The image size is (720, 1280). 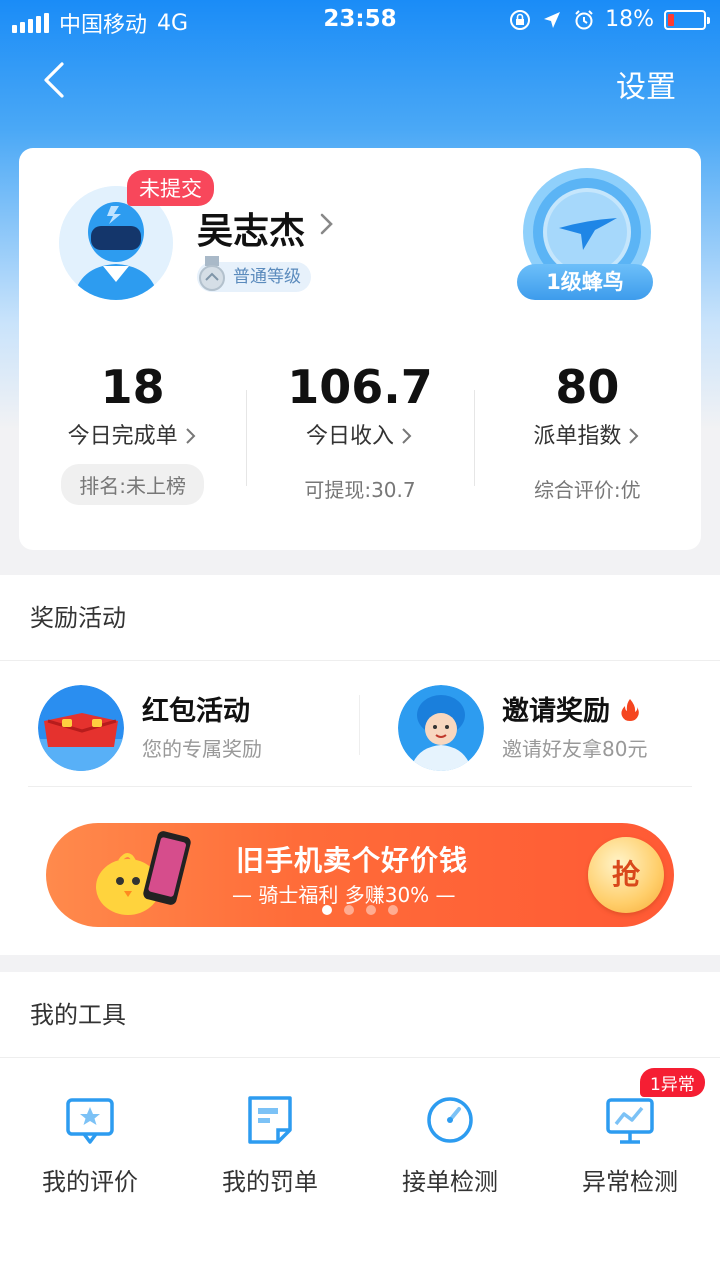 What do you see at coordinates (133, 484) in the screenshot?
I see `rank-pill: 排名:未上榜` at bounding box center [133, 484].